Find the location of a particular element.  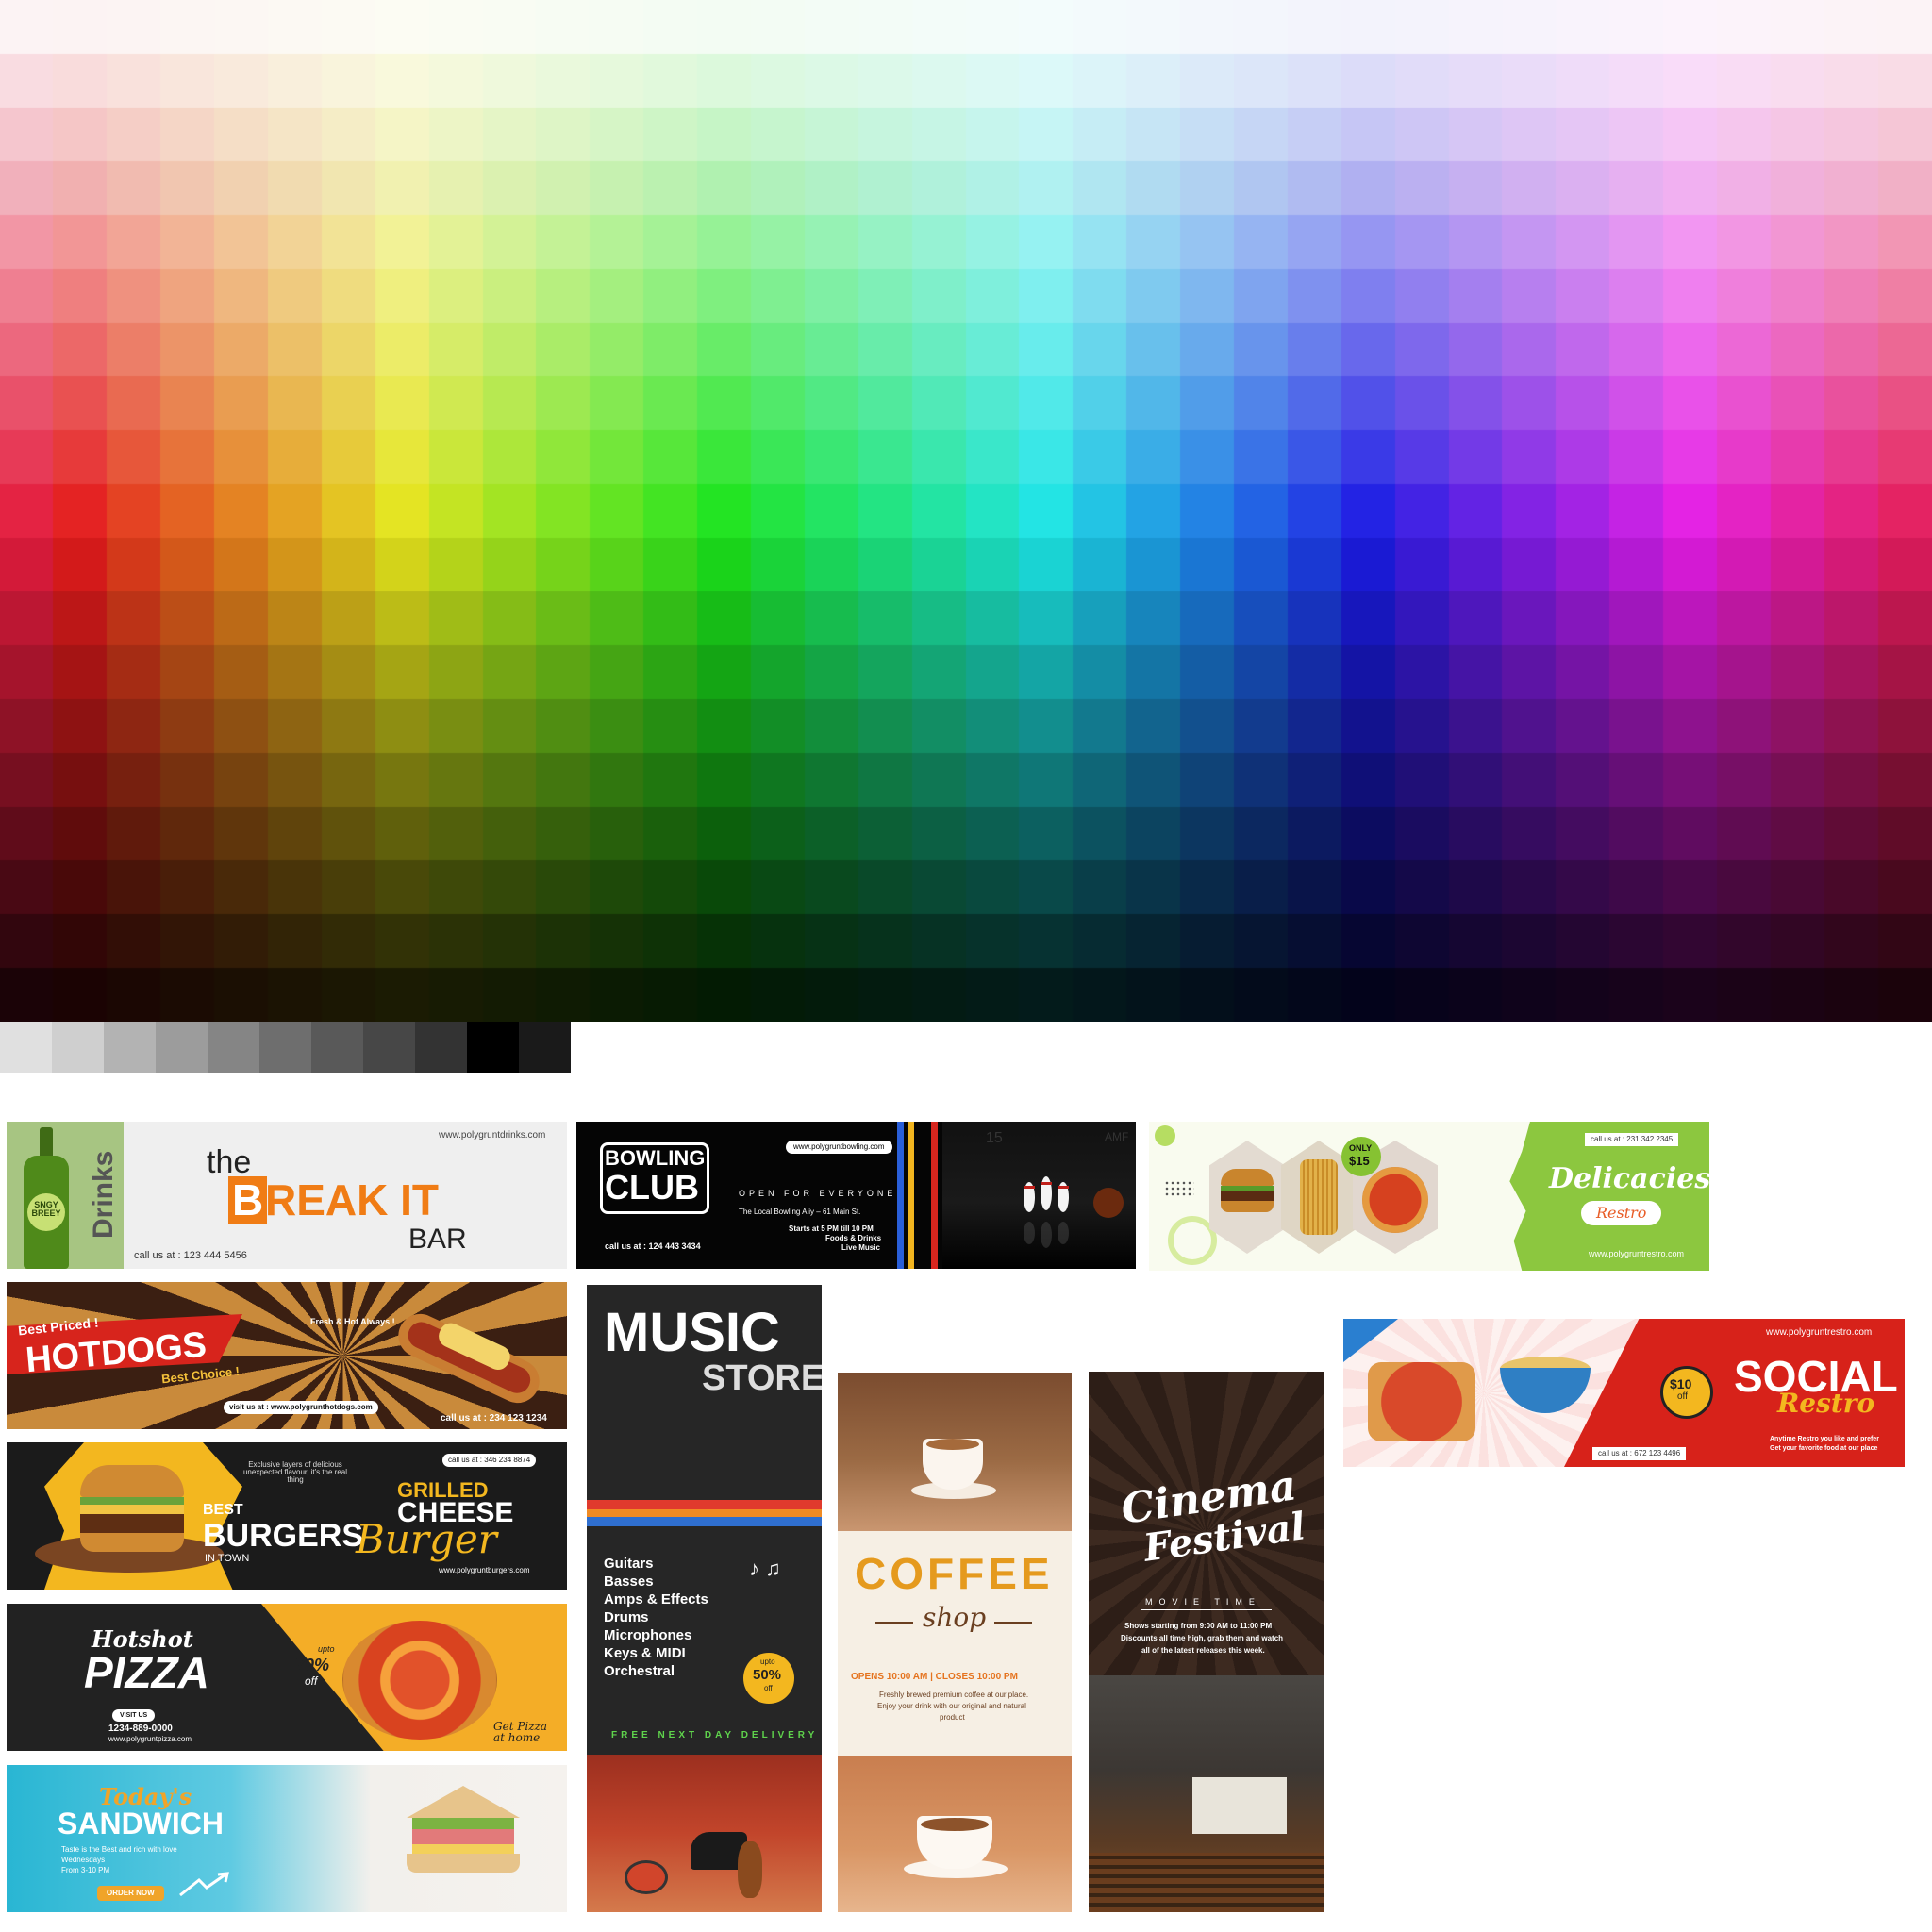

sandwich-todays: Today's is located at coordinates (145, 1797).